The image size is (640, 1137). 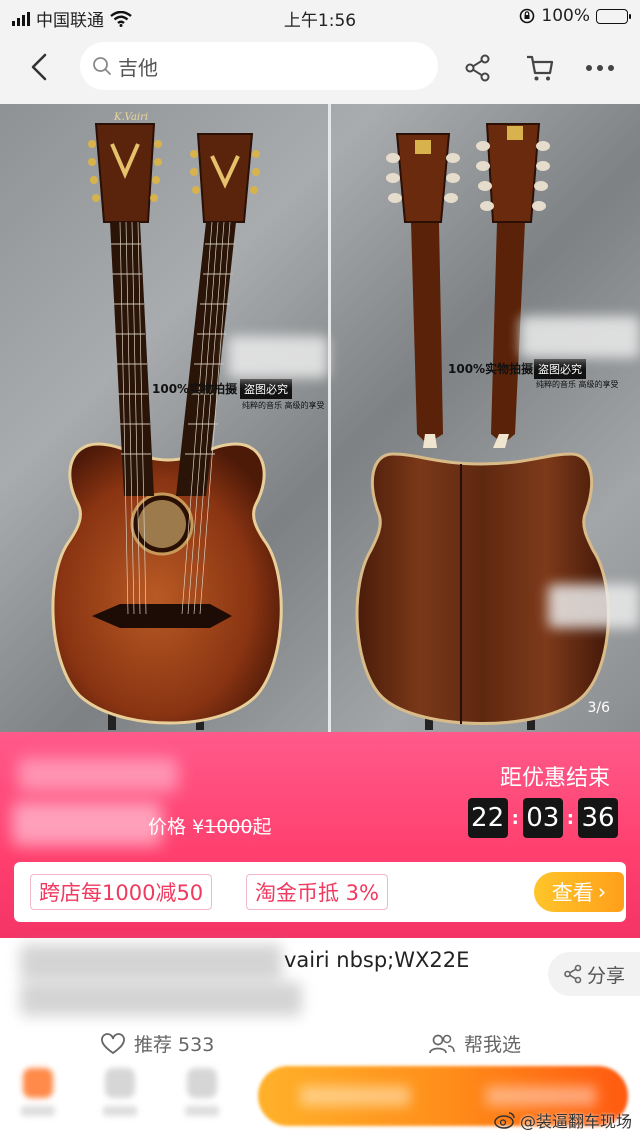 What do you see at coordinates (320, 17) in the screenshot?
I see `status-bar: 中国联通 上午1:56 100%` at bounding box center [320, 17].